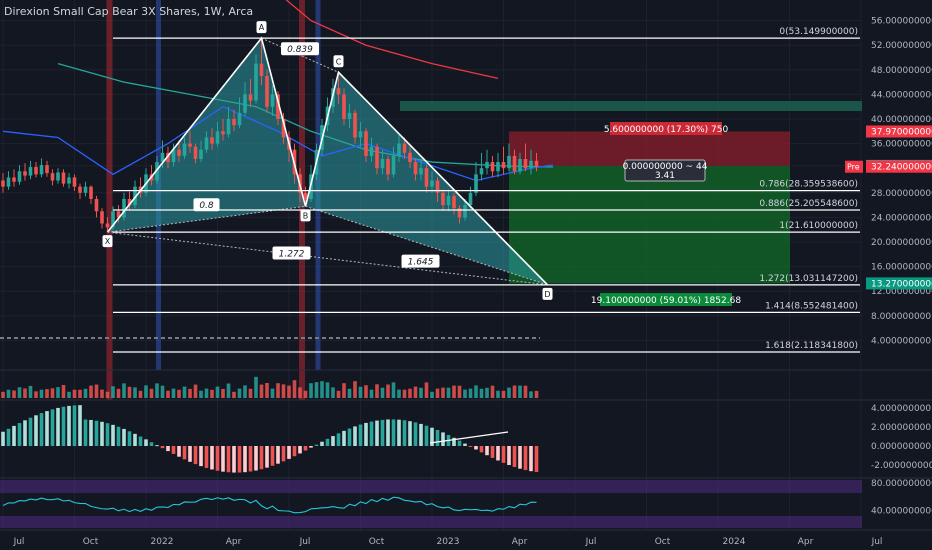  I want to click on x-tick-label: 2023, so click(448, 542).